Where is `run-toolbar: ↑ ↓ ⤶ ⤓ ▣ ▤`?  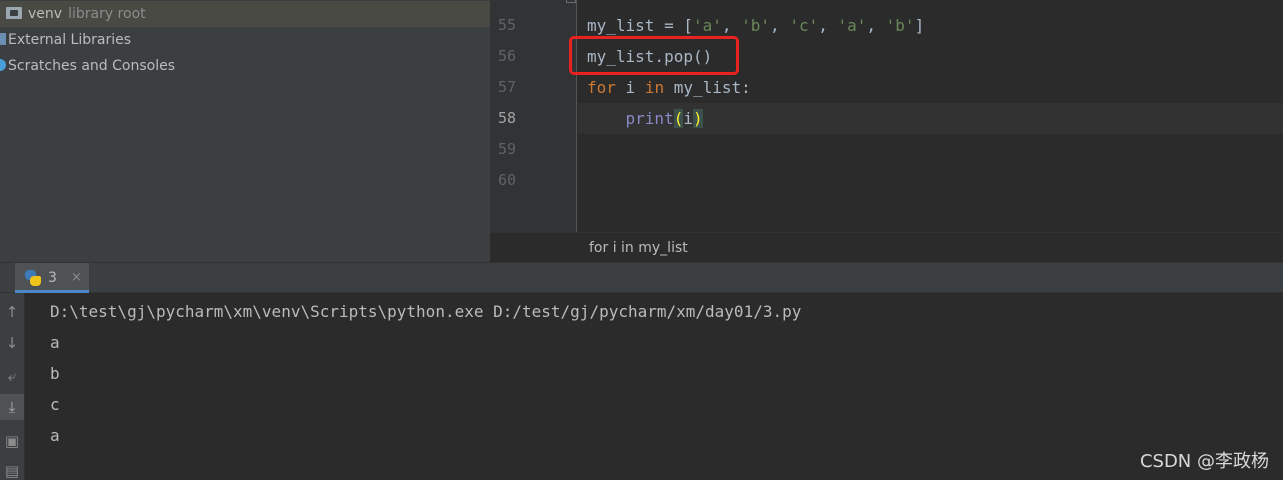 run-toolbar: ↑ ↓ ⤶ ⤓ ▣ ▤ is located at coordinates (12, 386).